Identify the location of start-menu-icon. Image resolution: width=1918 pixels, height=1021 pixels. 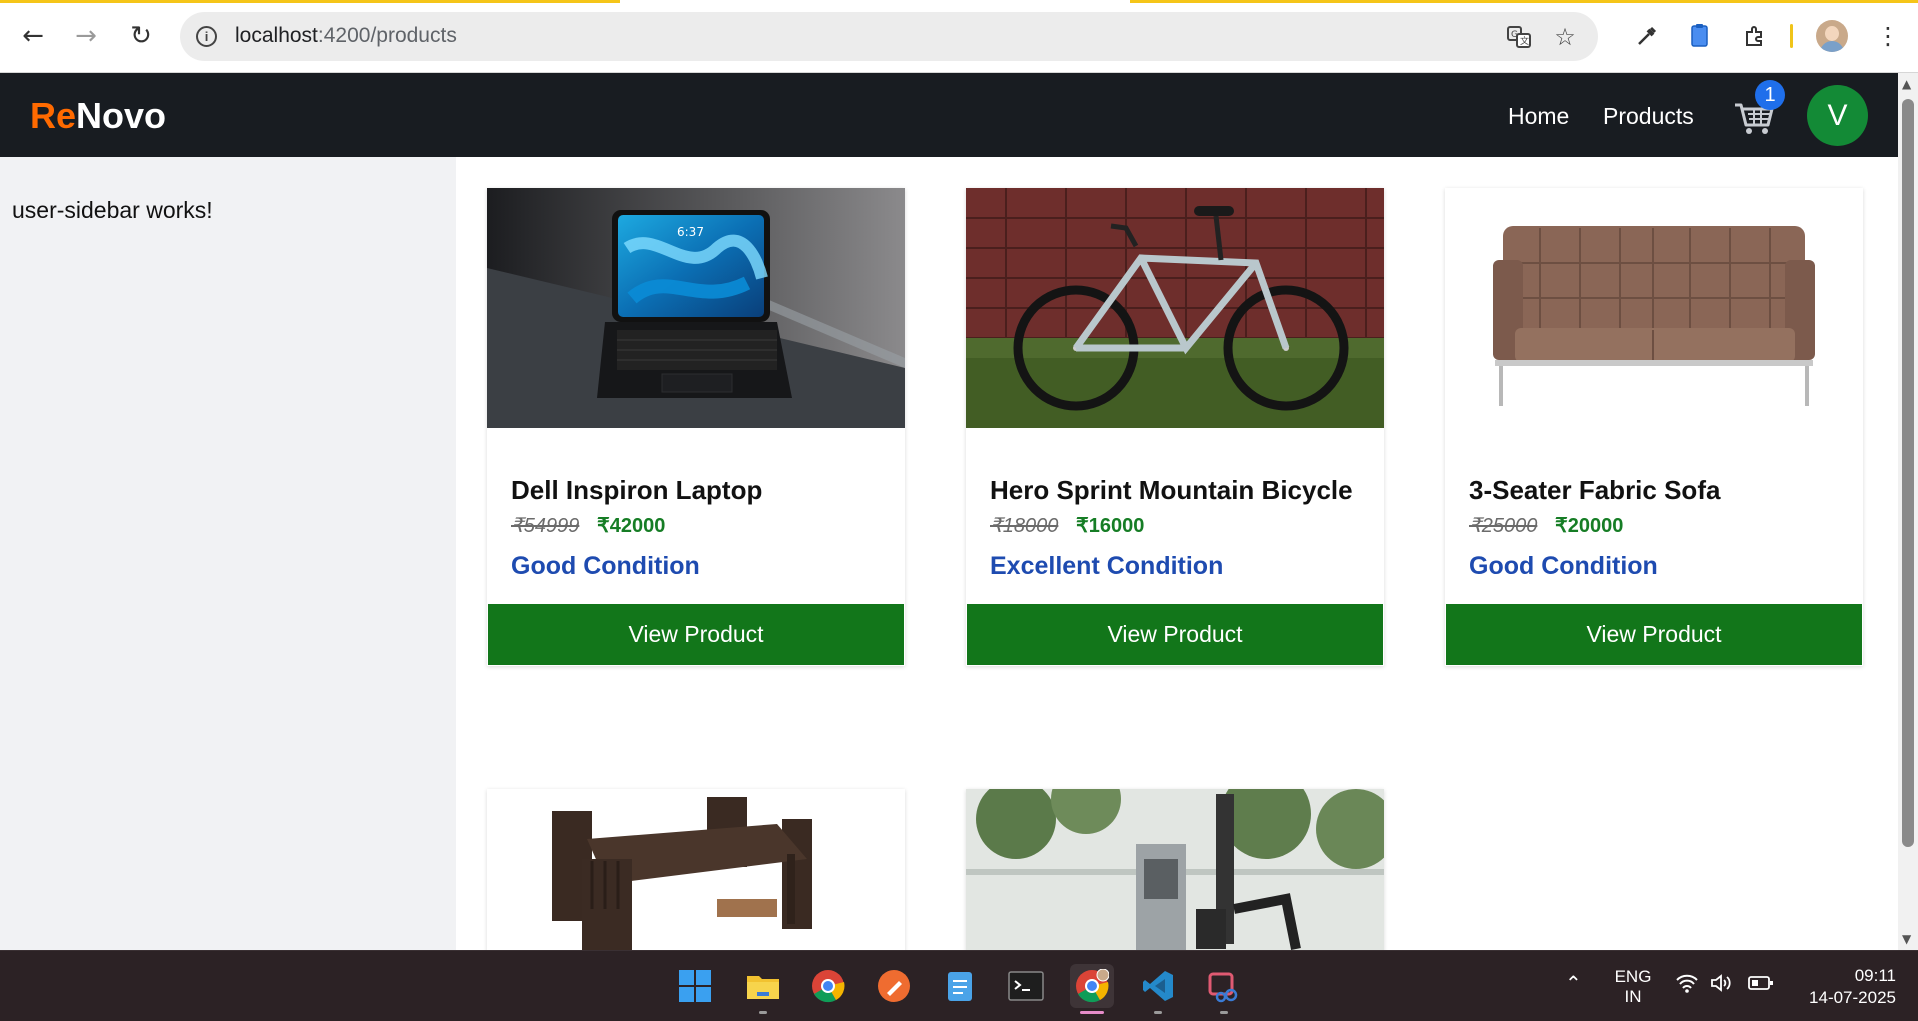
(695, 986).